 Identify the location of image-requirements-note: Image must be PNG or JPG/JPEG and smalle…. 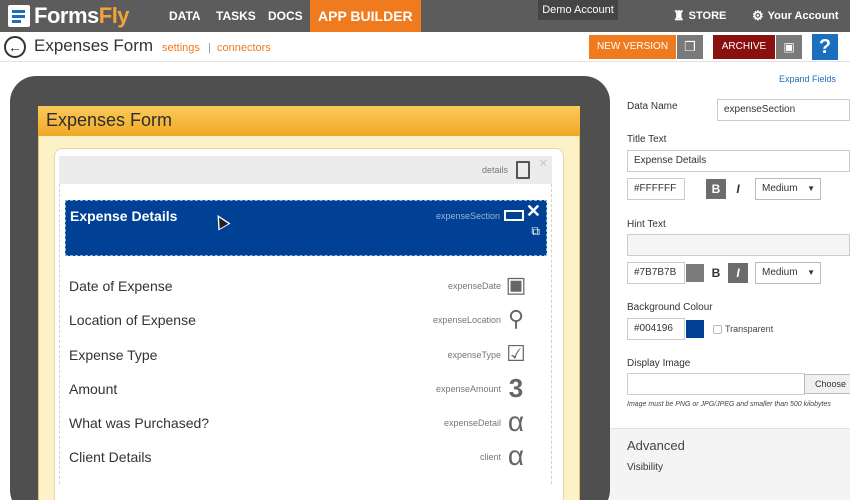
(729, 404).